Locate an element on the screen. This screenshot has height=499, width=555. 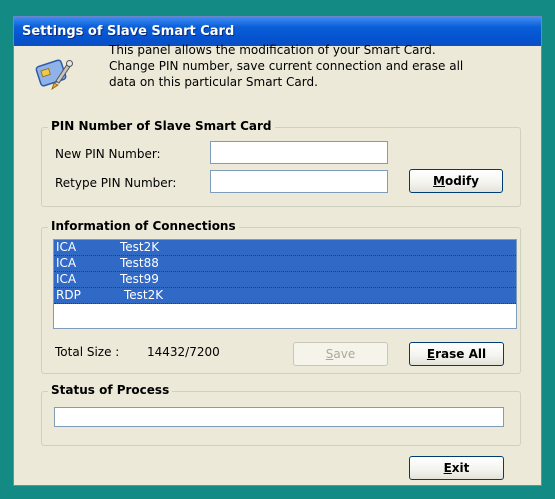
intro-line-3: data on this particular Smart Card. is located at coordinates (213, 82).